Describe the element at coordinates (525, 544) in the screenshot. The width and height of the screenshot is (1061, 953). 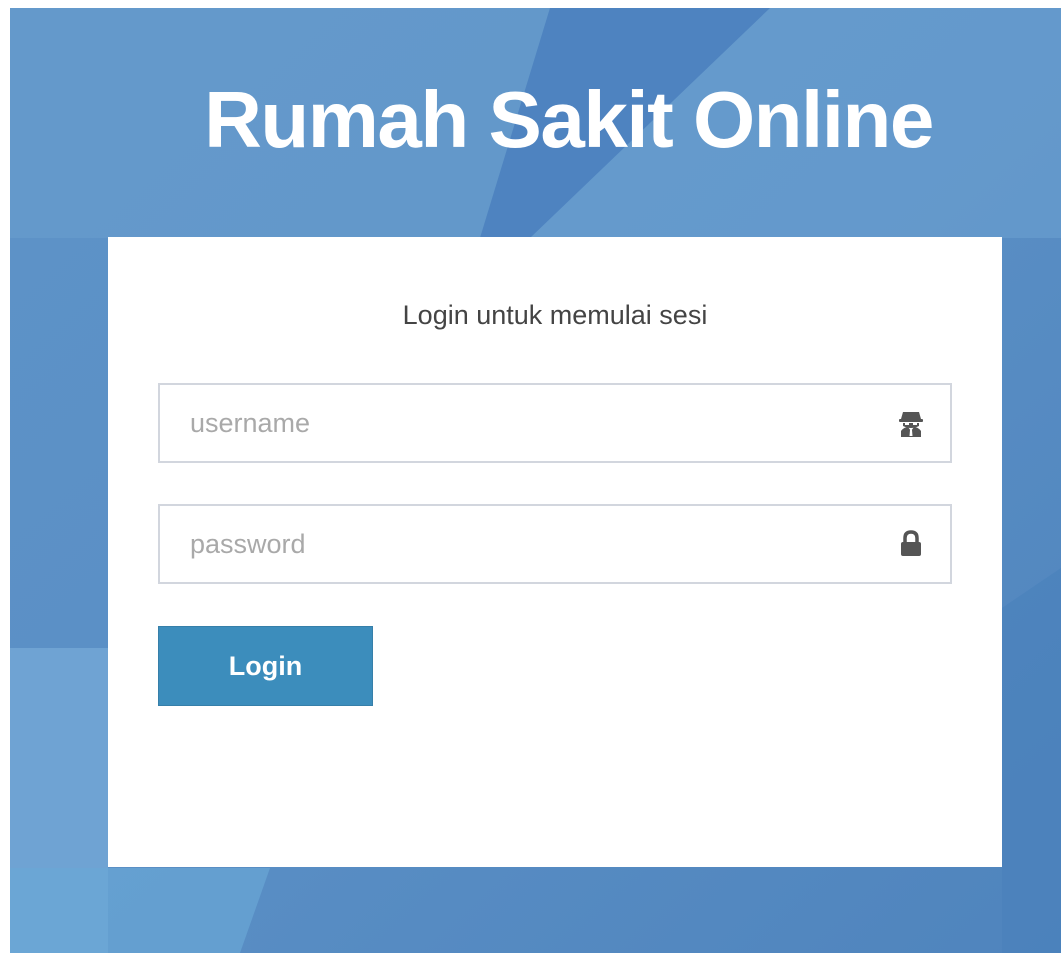
I see `password-input` at that location.